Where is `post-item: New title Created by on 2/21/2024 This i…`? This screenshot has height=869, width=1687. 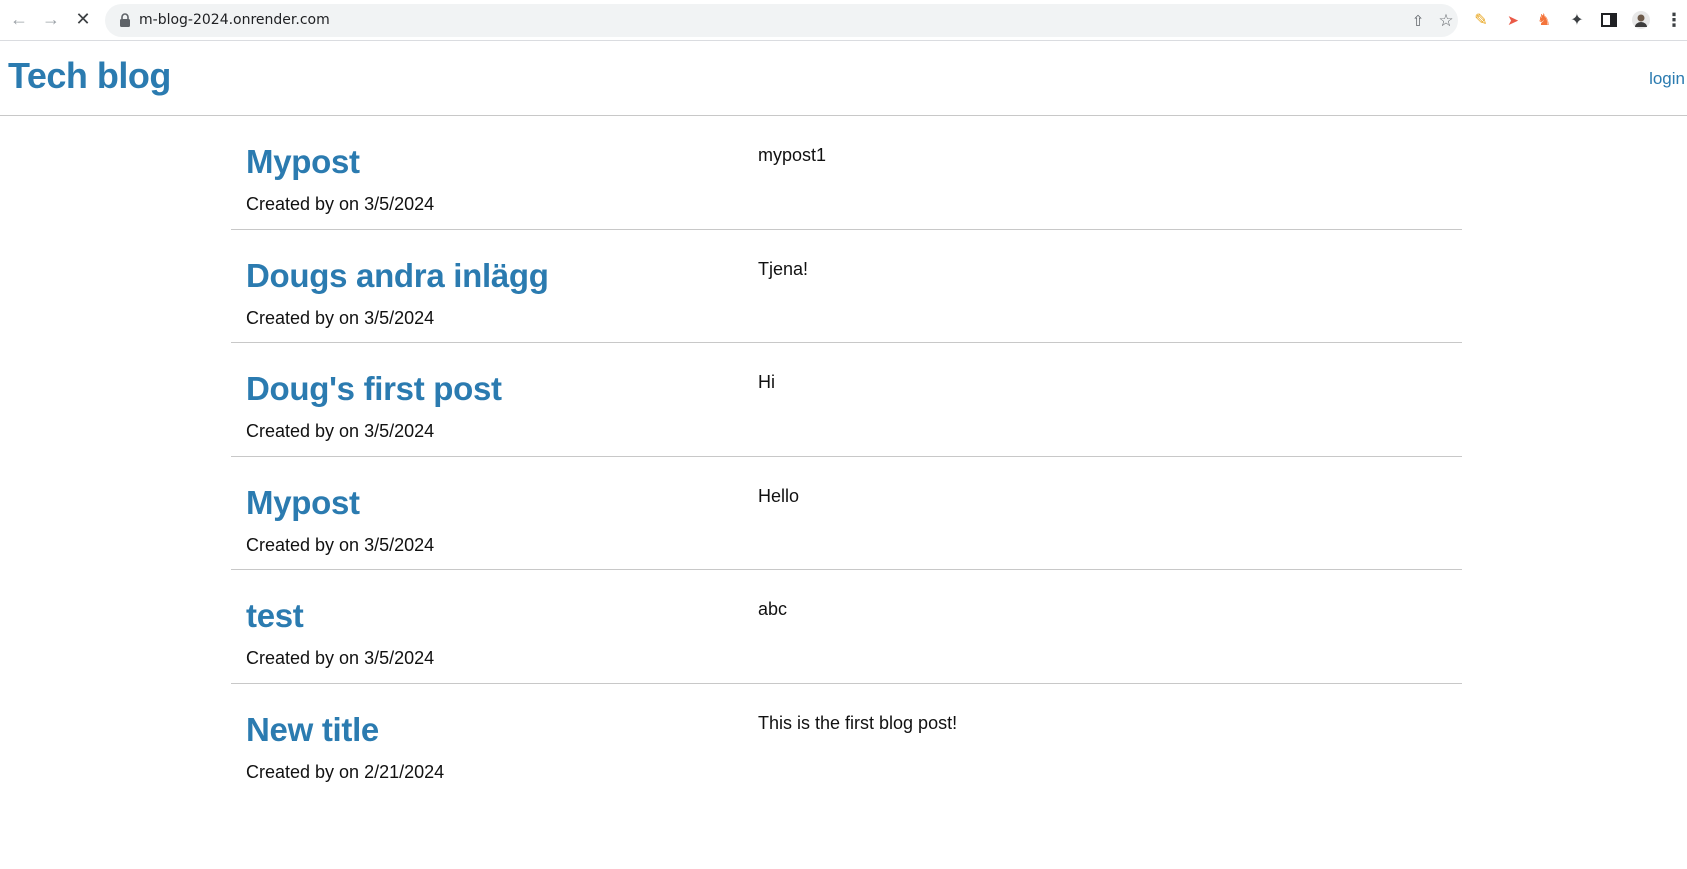
post-item: New title Created by on 2/21/2024 This i… is located at coordinates (846, 741).